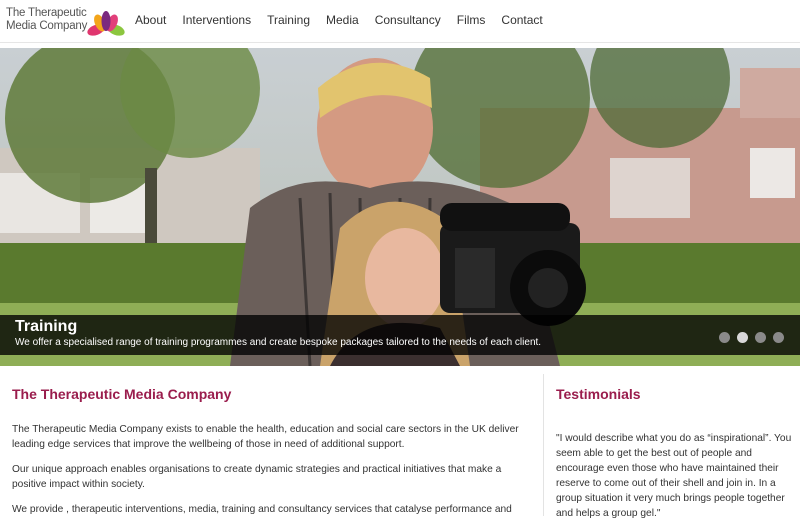 The height and width of the screenshot is (521, 800). I want to click on slider-pagination, so click(751, 337).